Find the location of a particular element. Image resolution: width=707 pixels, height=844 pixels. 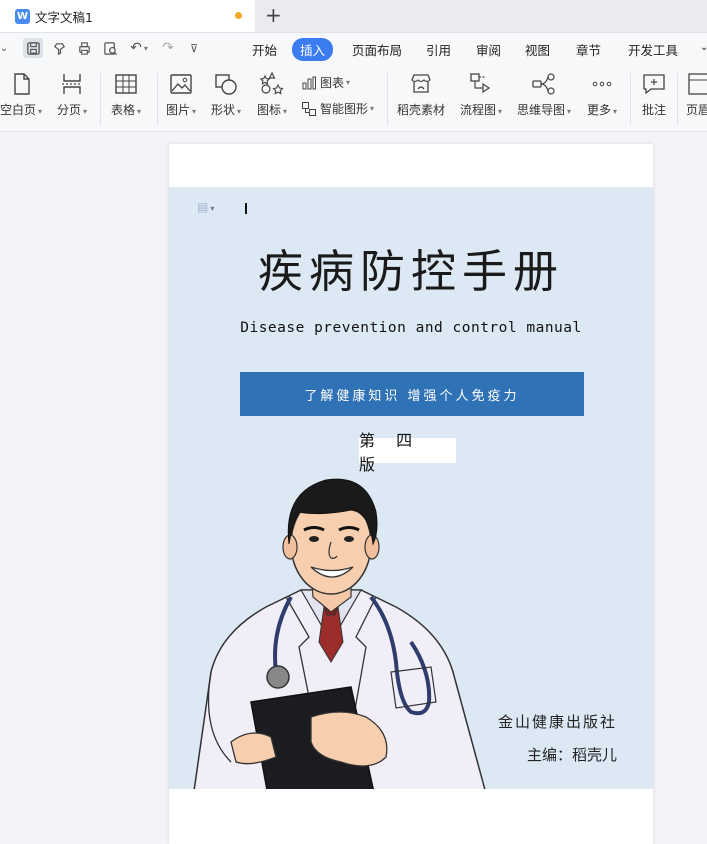

docer-material-button: 稻壳素材 is located at coordinates (421, 94).